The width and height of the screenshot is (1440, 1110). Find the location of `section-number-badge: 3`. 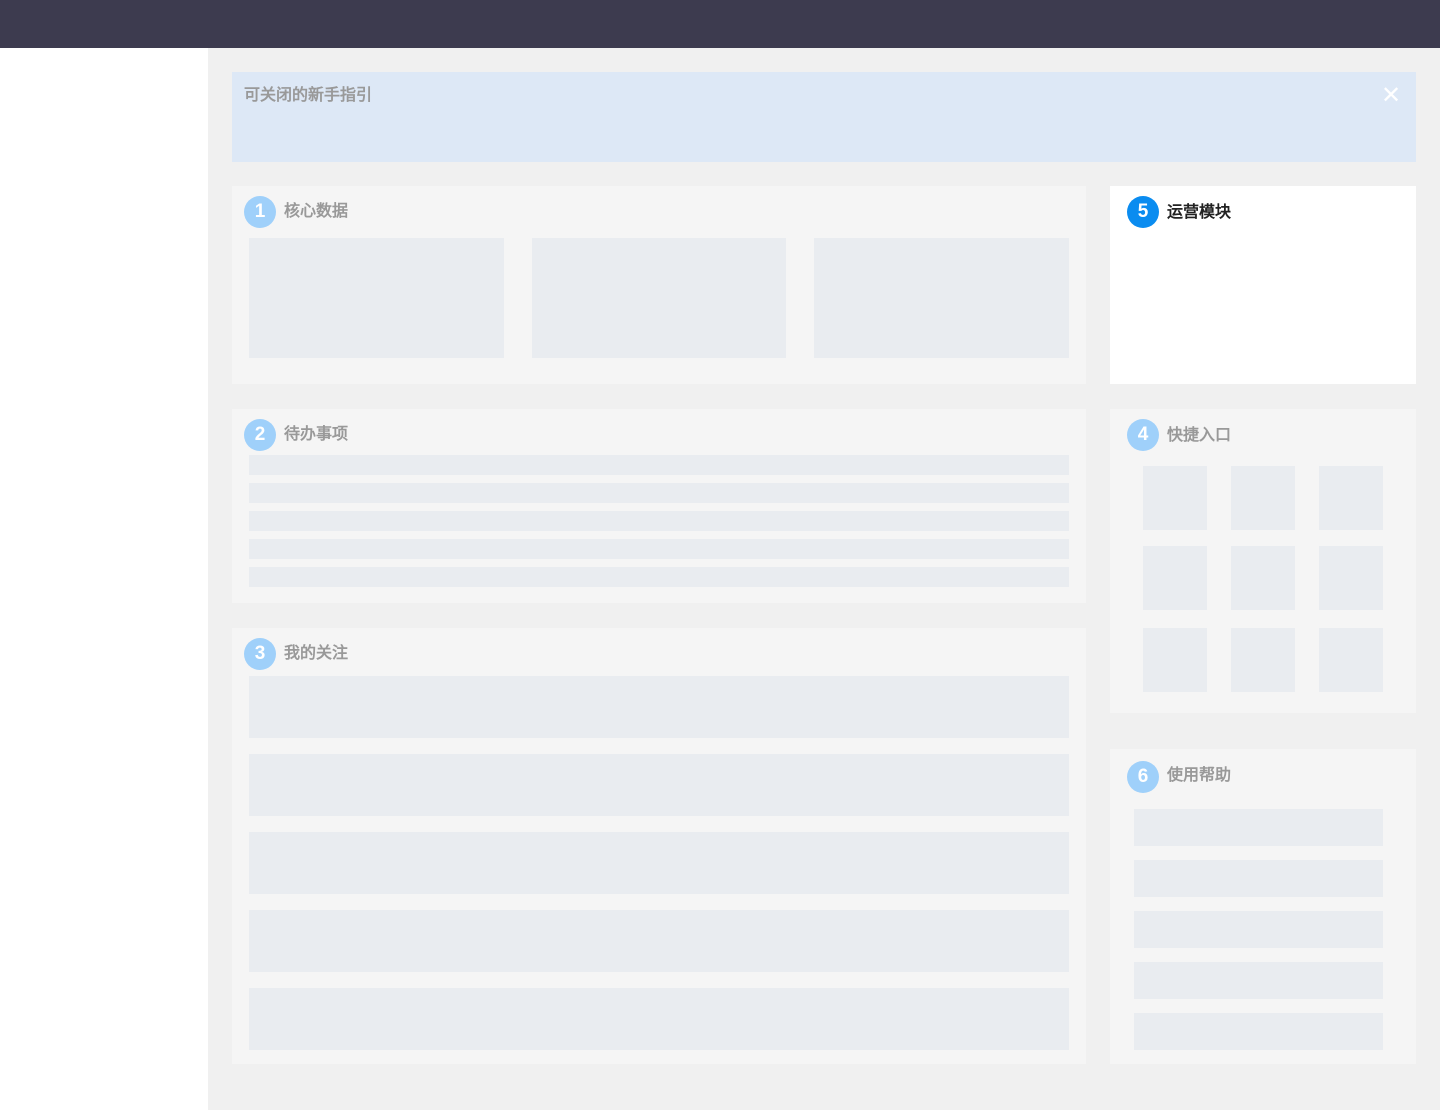

section-number-badge: 3 is located at coordinates (260, 654).